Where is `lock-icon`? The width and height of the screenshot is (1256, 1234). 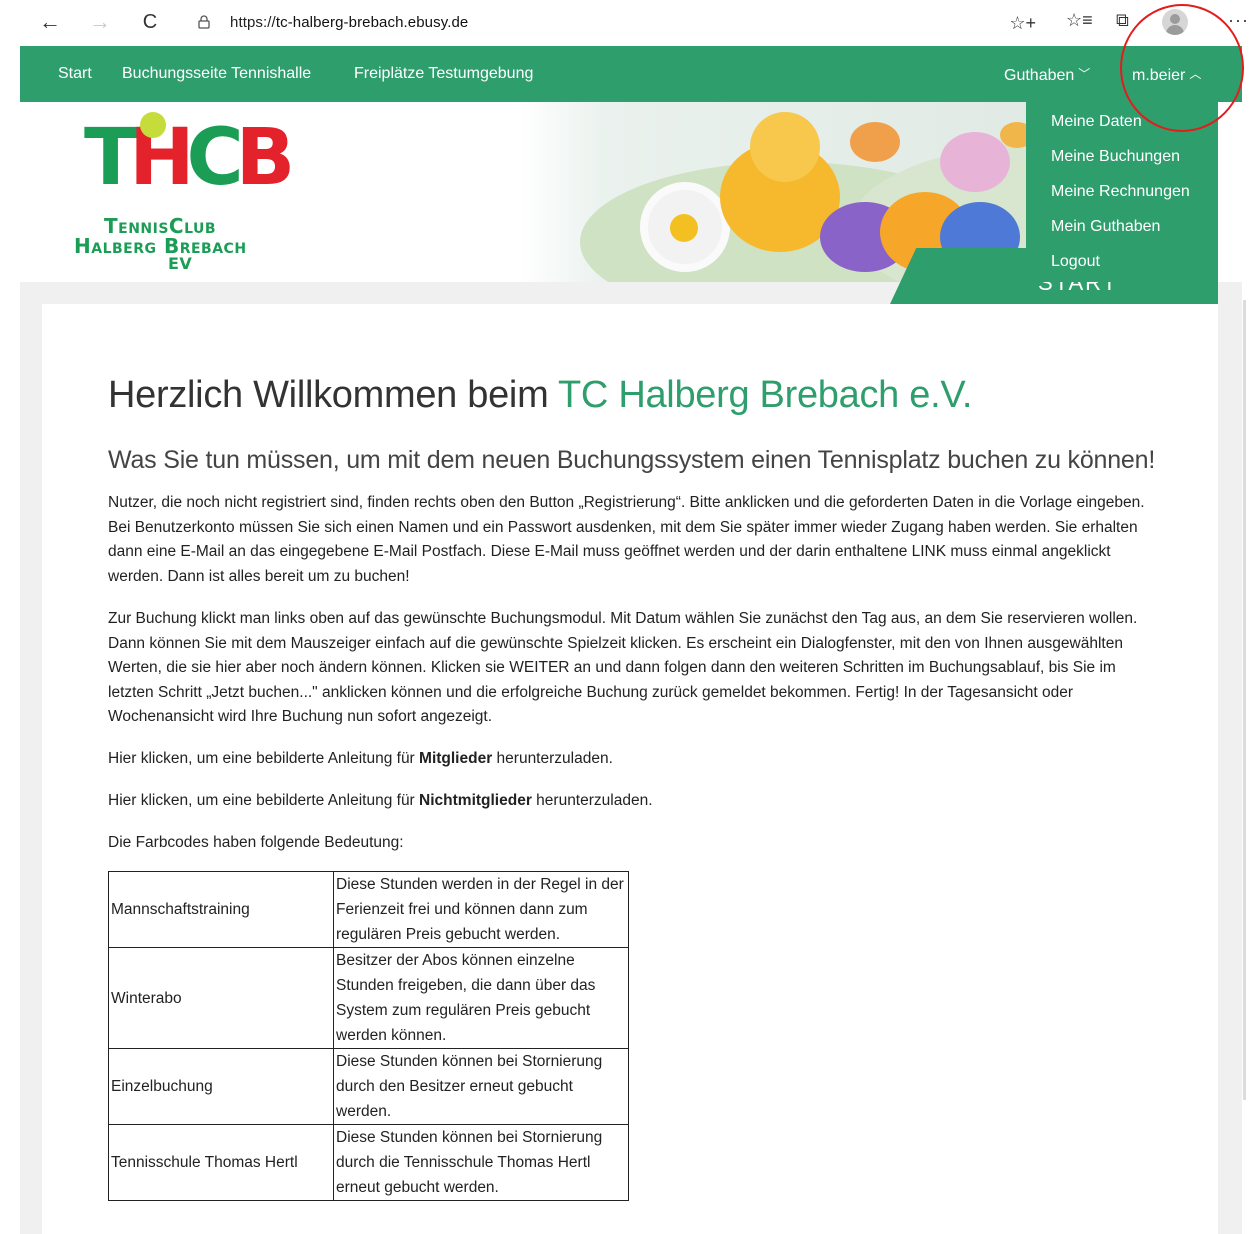 lock-icon is located at coordinates (204, 22).